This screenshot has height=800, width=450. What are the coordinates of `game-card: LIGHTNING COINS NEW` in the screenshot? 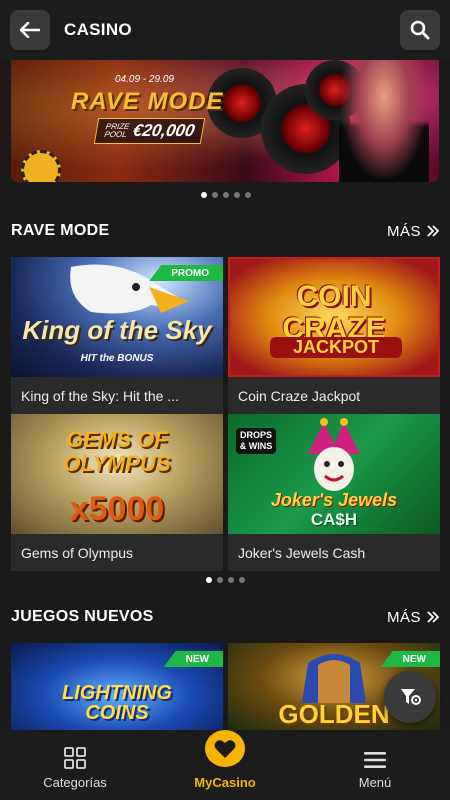 It's located at (117, 686).